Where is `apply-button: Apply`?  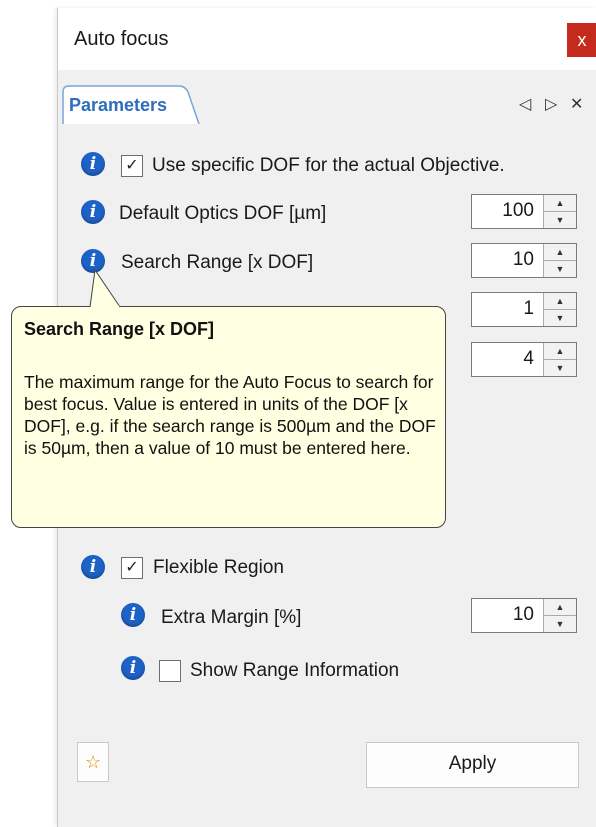 apply-button: Apply is located at coordinates (472, 765).